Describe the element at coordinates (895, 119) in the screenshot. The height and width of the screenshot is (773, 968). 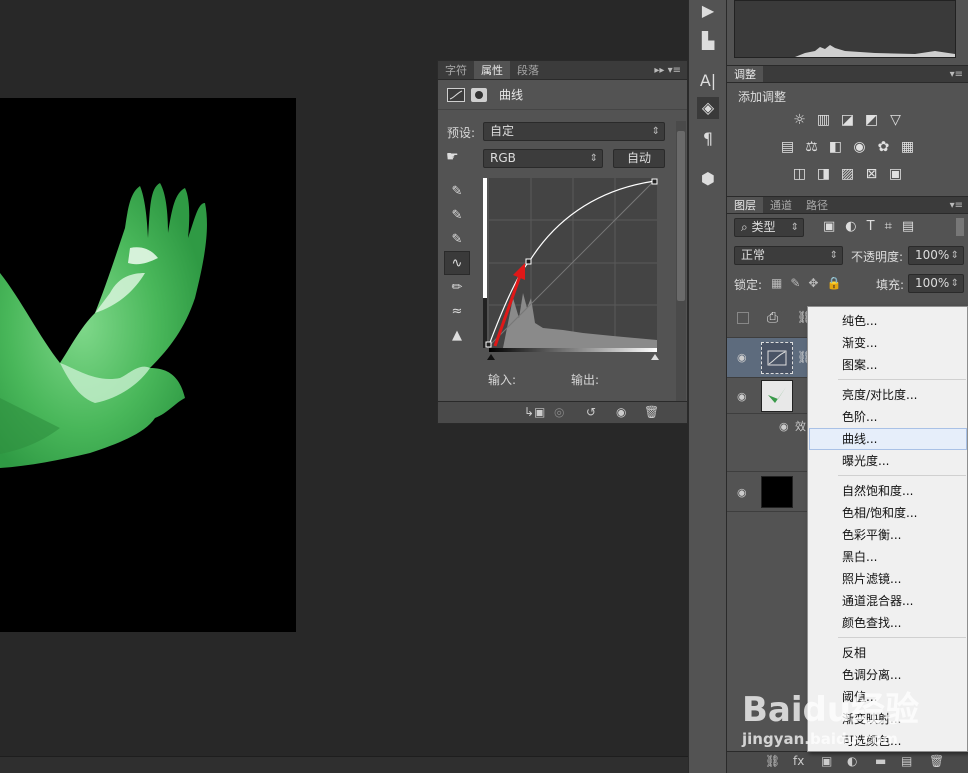
I see `vibrance-icon: ▽` at that location.